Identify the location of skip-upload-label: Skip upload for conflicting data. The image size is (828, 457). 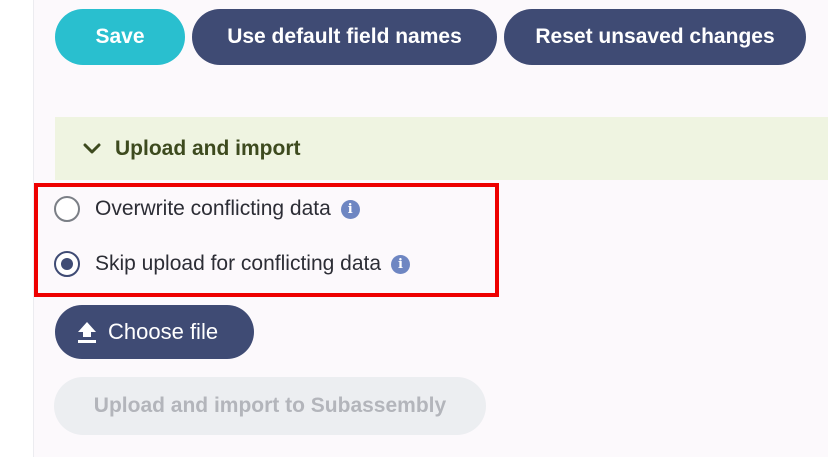
(238, 263).